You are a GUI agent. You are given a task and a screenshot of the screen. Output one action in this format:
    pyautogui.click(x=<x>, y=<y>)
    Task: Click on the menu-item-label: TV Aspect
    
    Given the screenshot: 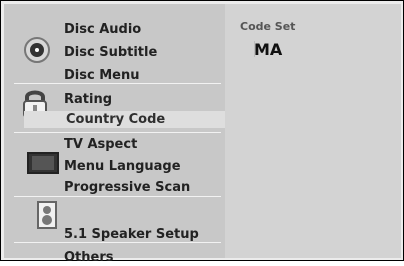 What is the action you would take?
    pyautogui.click(x=101, y=144)
    